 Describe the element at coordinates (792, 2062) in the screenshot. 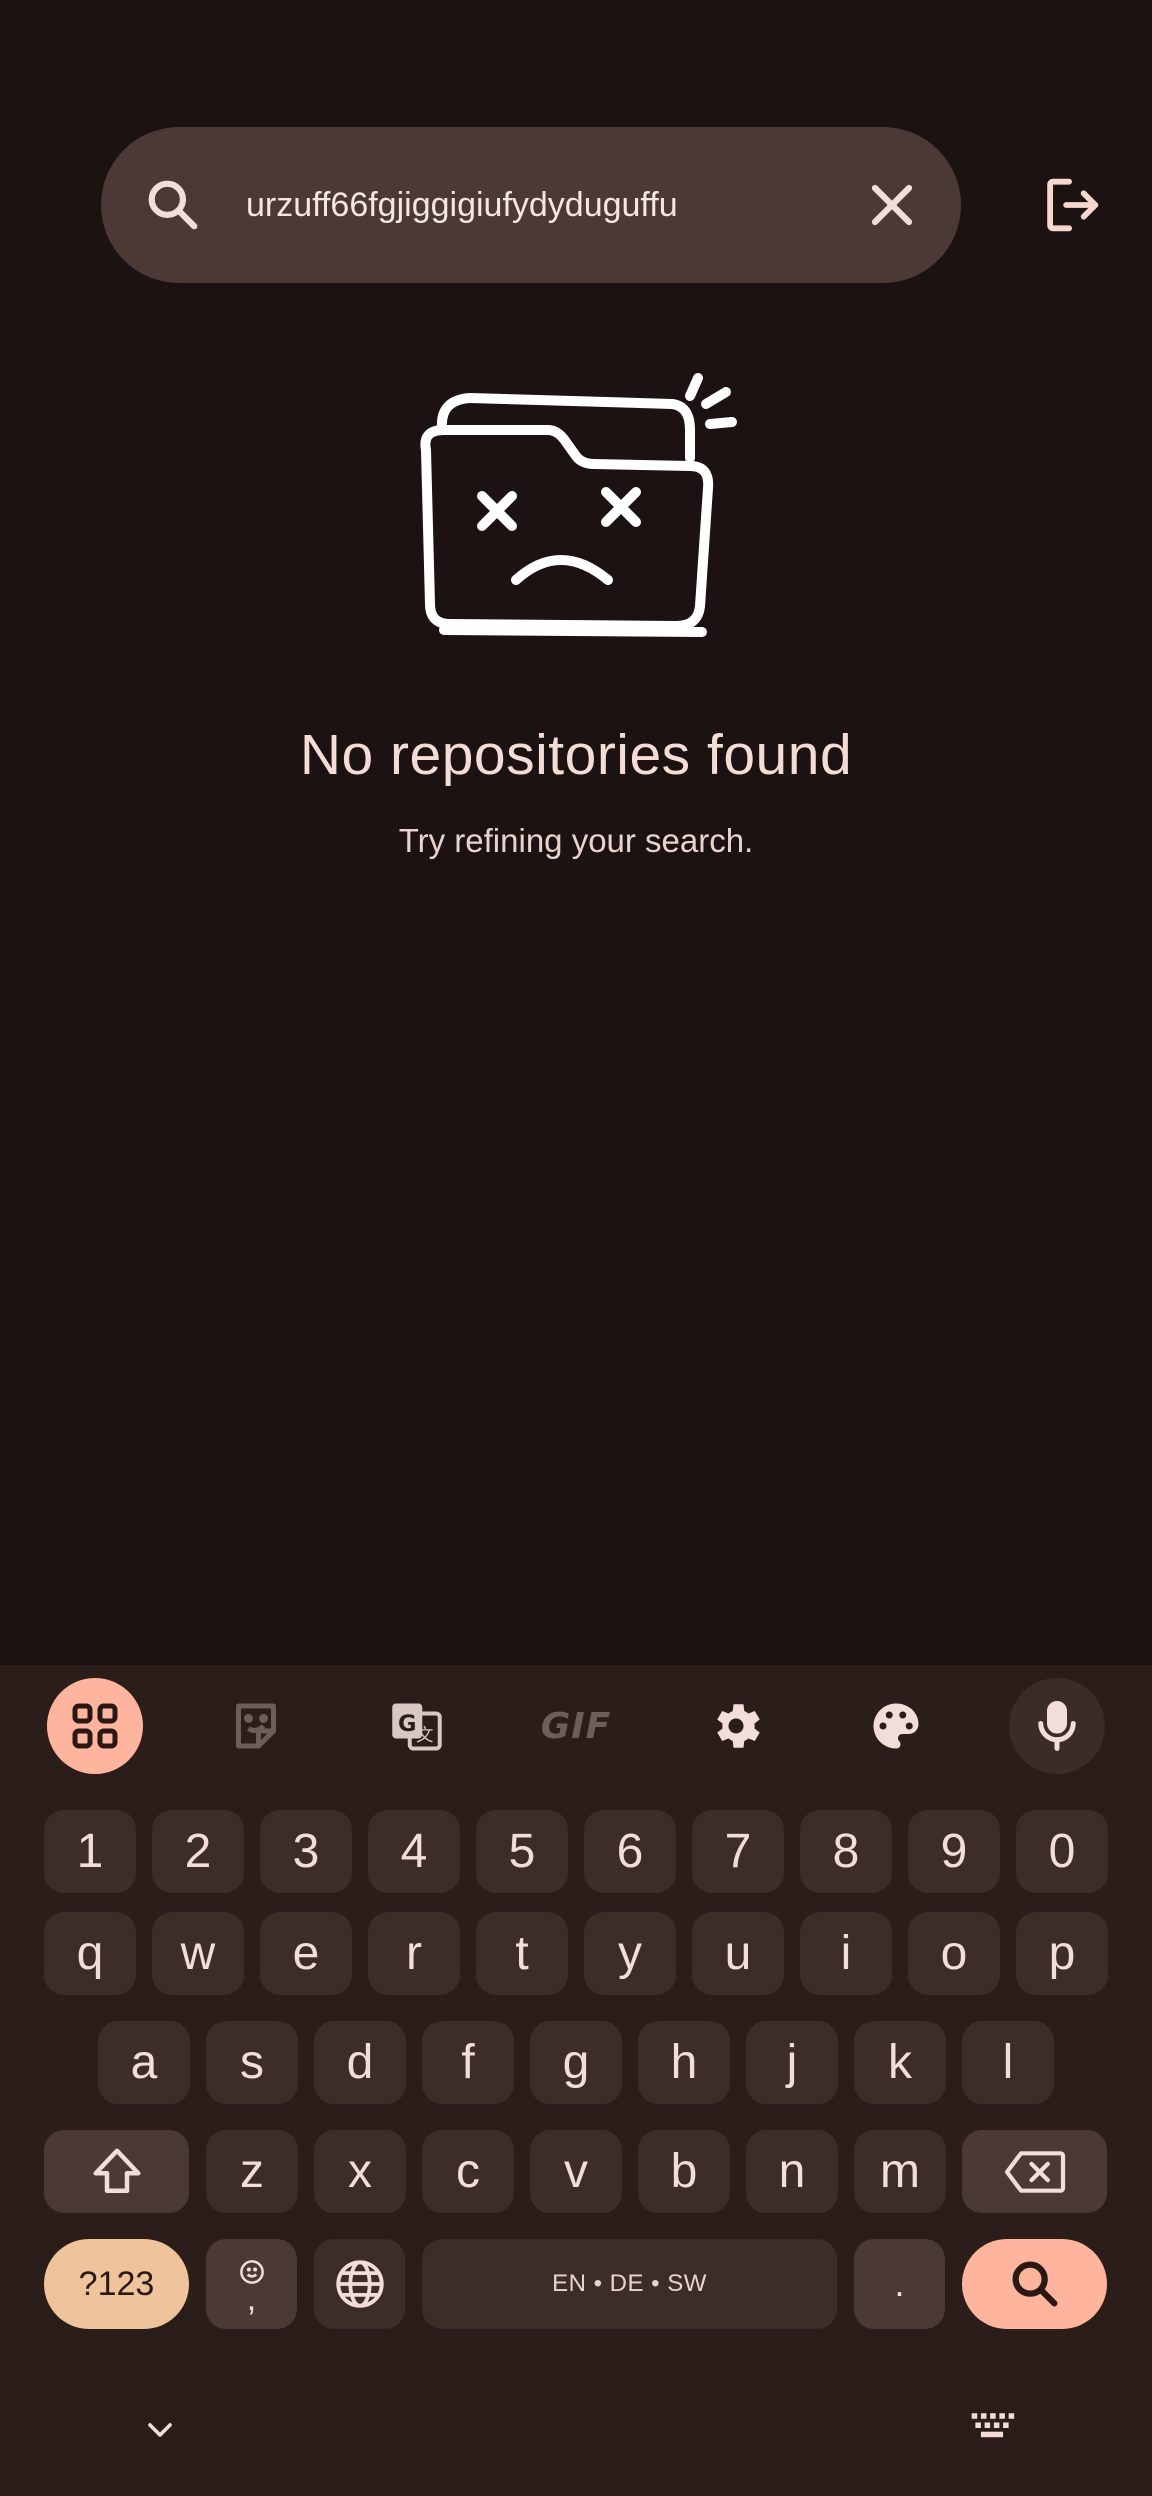

I see `key-a-6: j` at that location.